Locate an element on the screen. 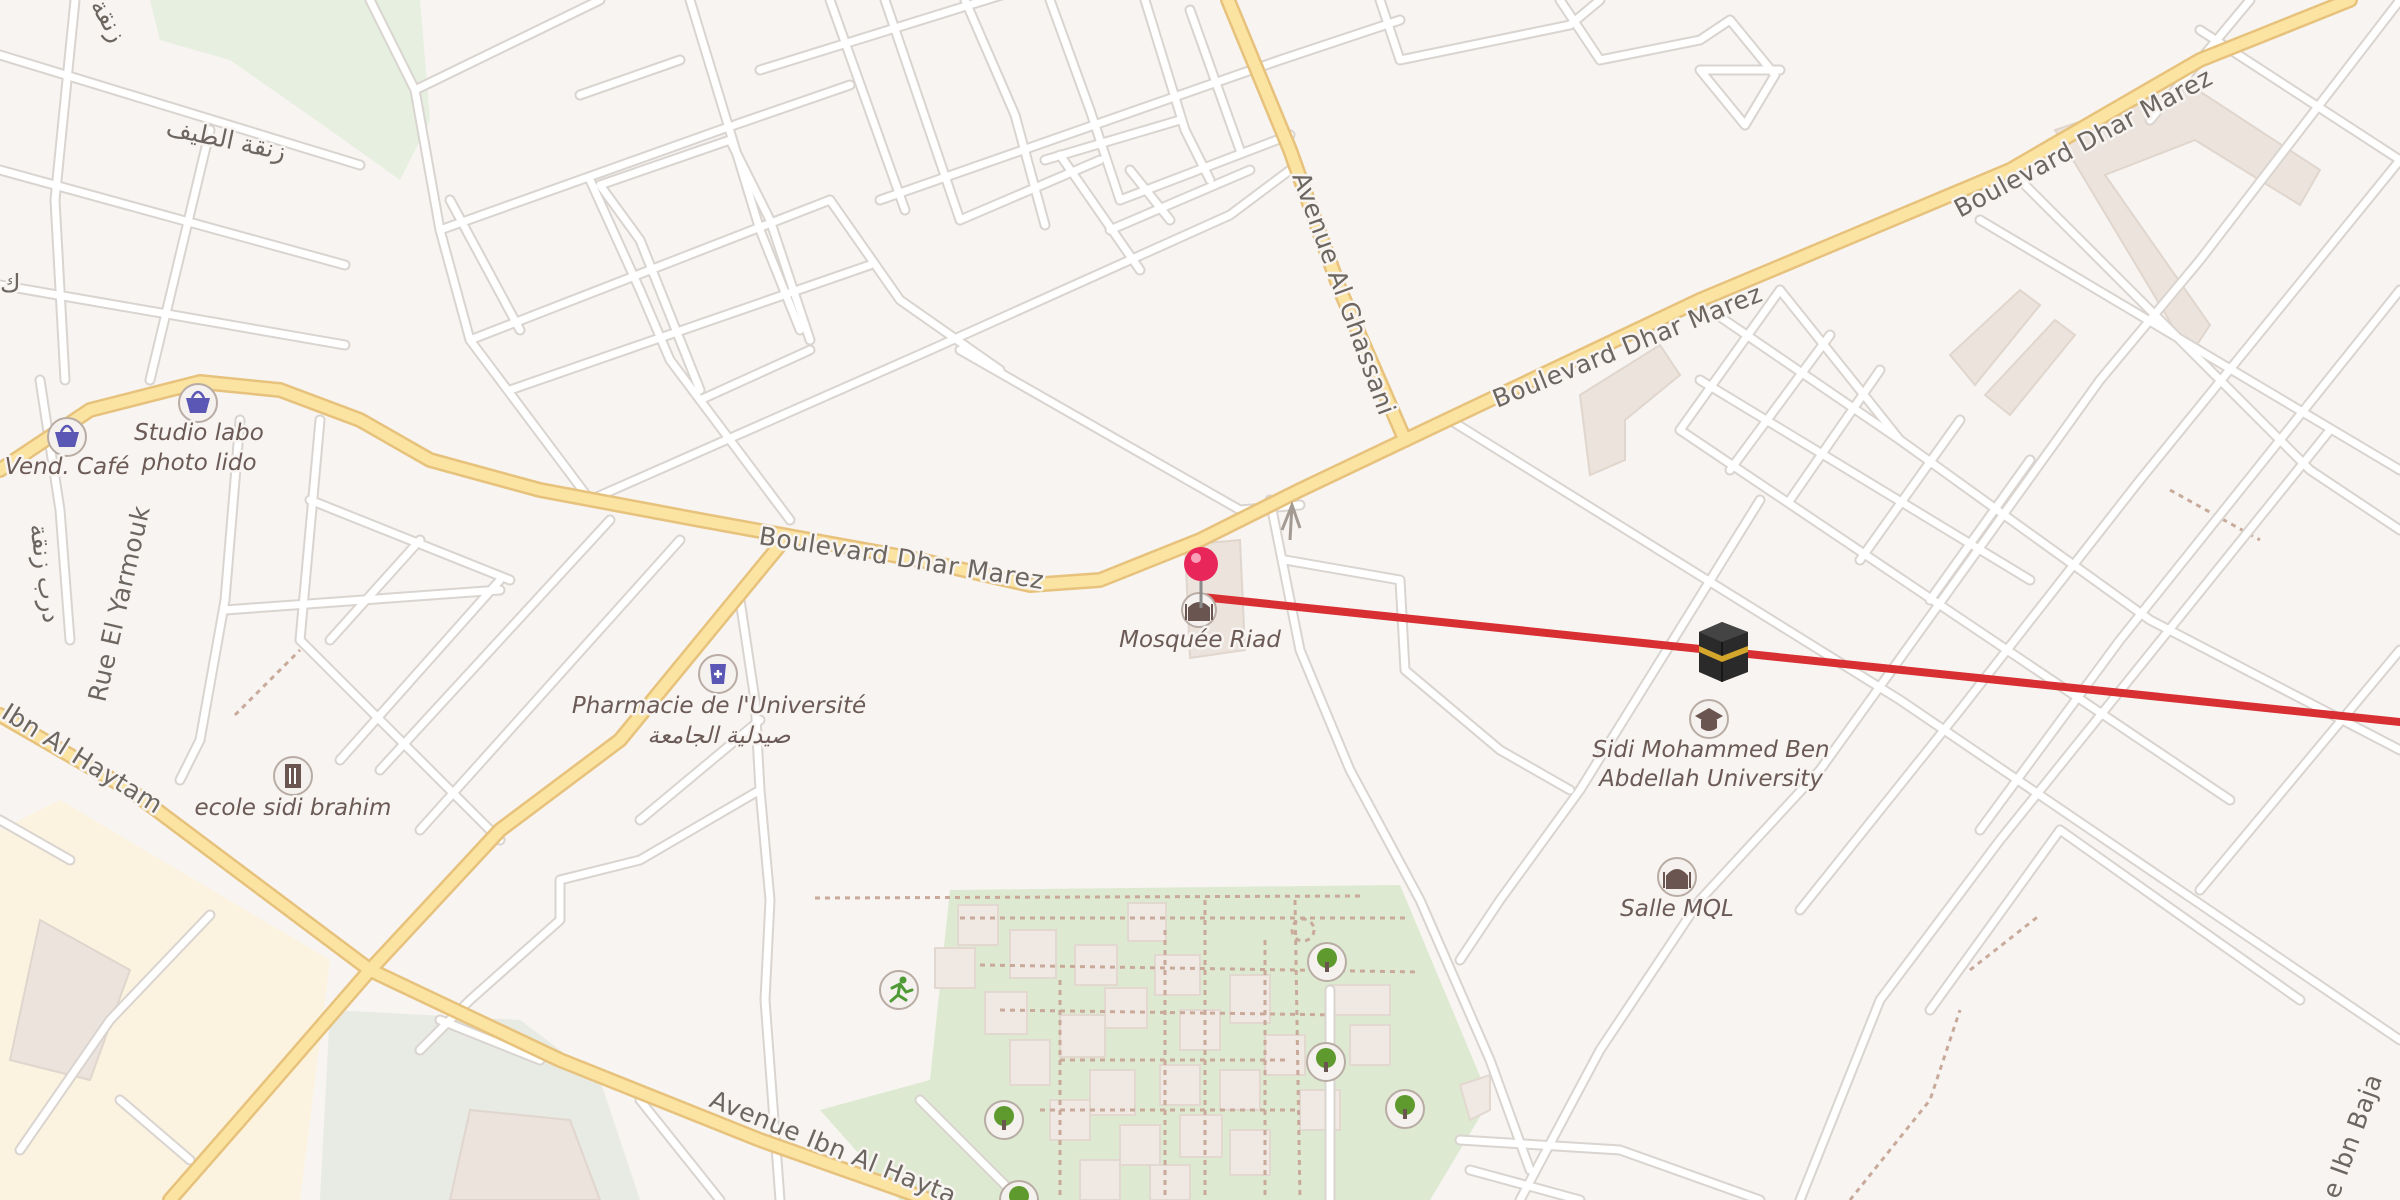  poi-label: Vend. Café is located at coordinates (67, 467).